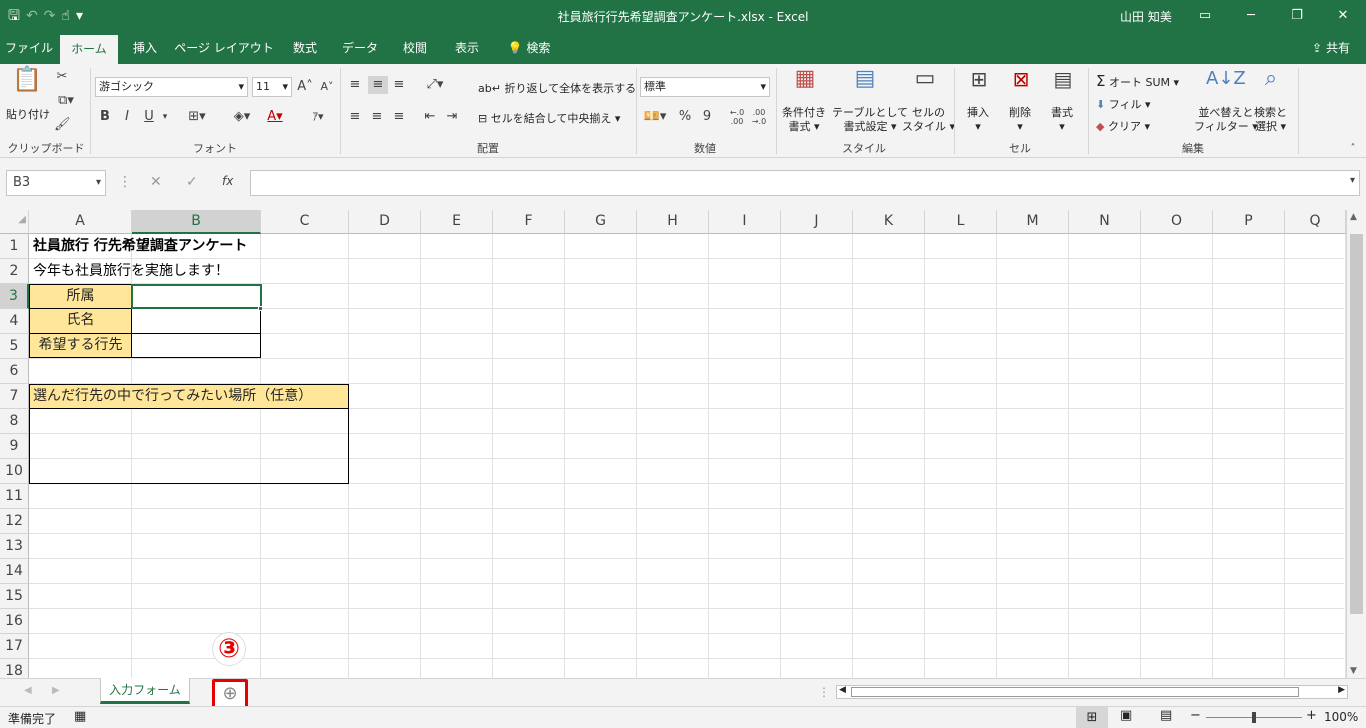 This screenshot has height=728, width=1366. What do you see at coordinates (230, 694) in the screenshot?
I see `add-sheet-button: ⊕` at bounding box center [230, 694].